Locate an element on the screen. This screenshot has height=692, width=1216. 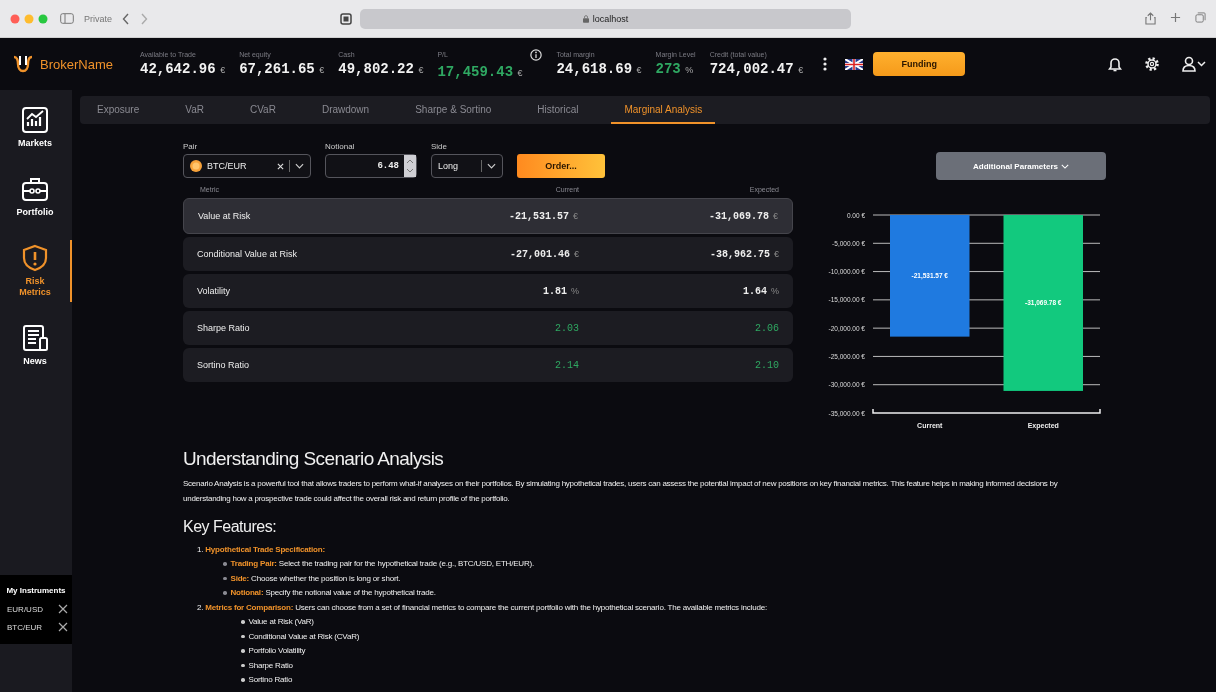
tab: Sharpe & Sortino is located at coordinates (453, 110).